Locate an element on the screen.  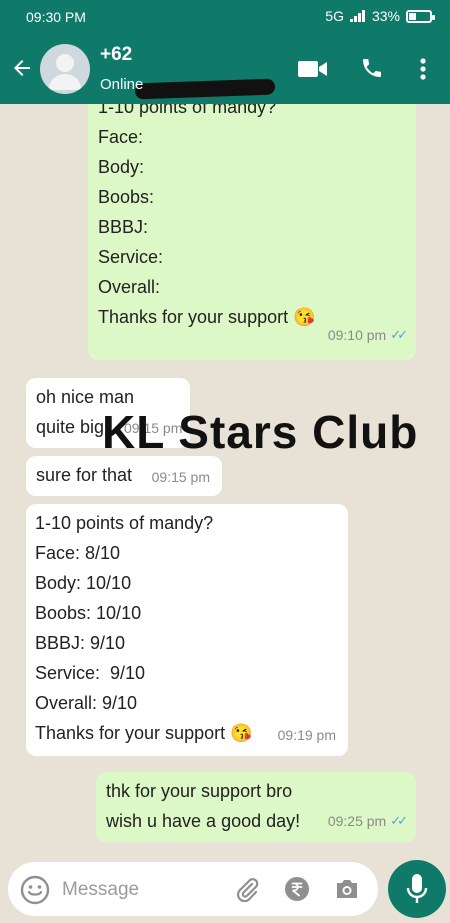
message-time: 09:19 pm is located at coordinates (306, 735).